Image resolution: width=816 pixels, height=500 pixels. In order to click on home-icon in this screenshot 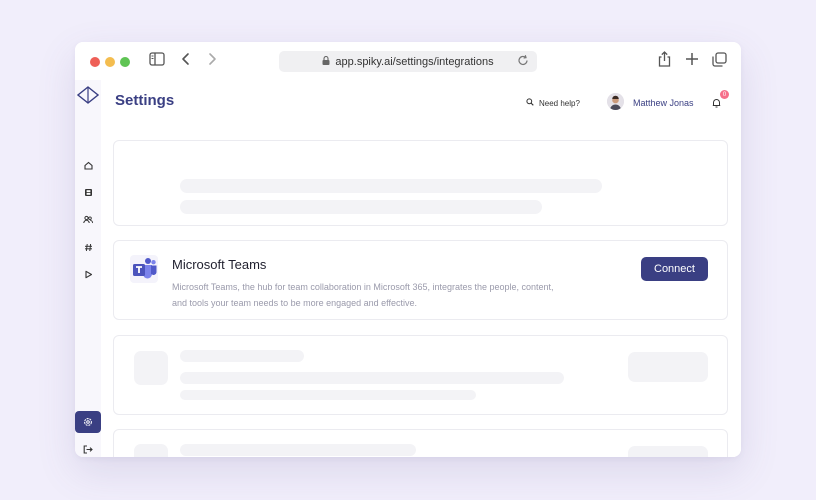, I will do `click(88, 165)`.